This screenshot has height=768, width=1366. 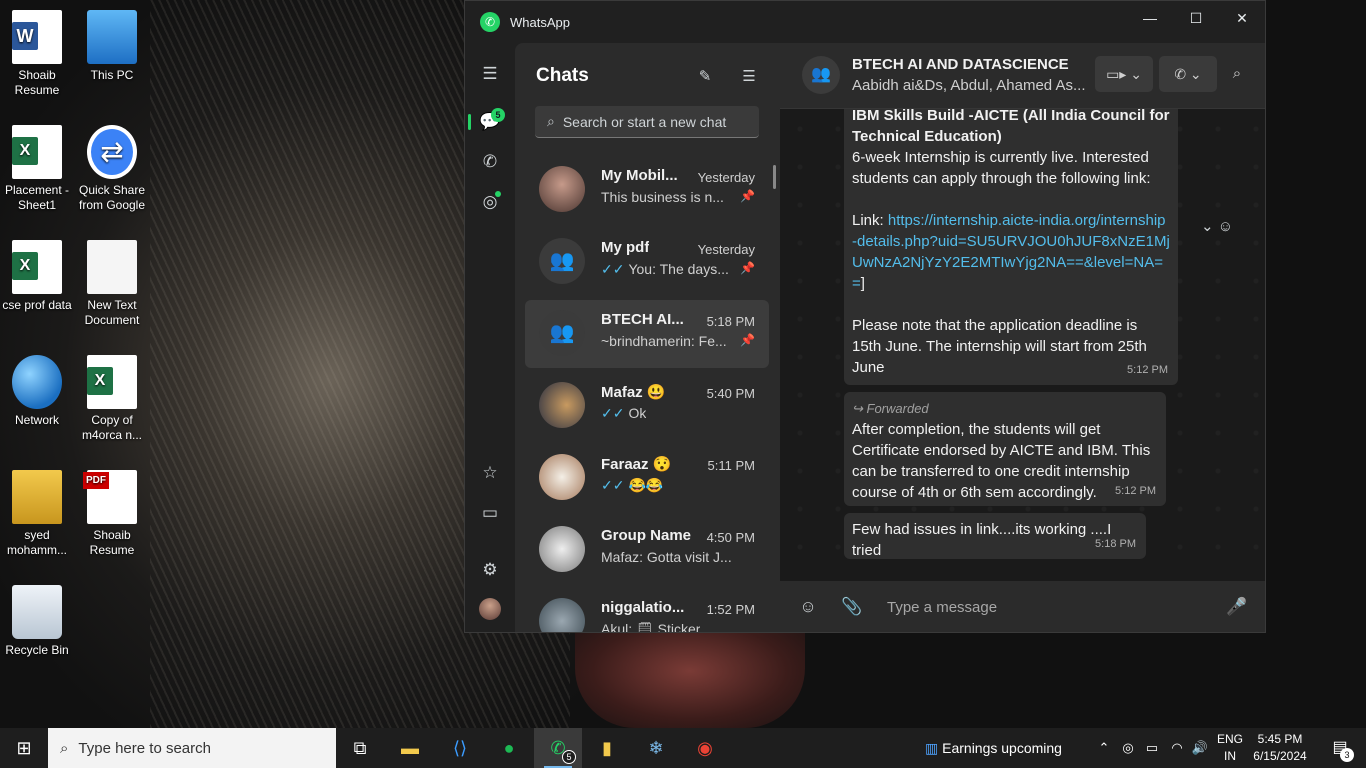 I want to click on desktop-icon-new-text-document: New Text Document, so click(x=112, y=284).